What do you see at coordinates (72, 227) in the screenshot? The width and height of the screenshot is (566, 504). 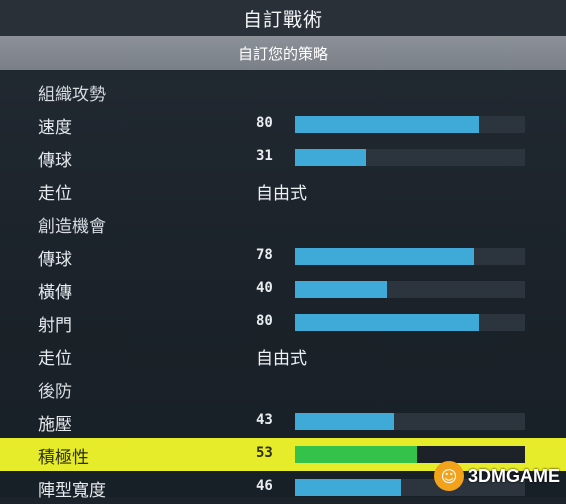 I see `section-label: 創造機會` at bounding box center [72, 227].